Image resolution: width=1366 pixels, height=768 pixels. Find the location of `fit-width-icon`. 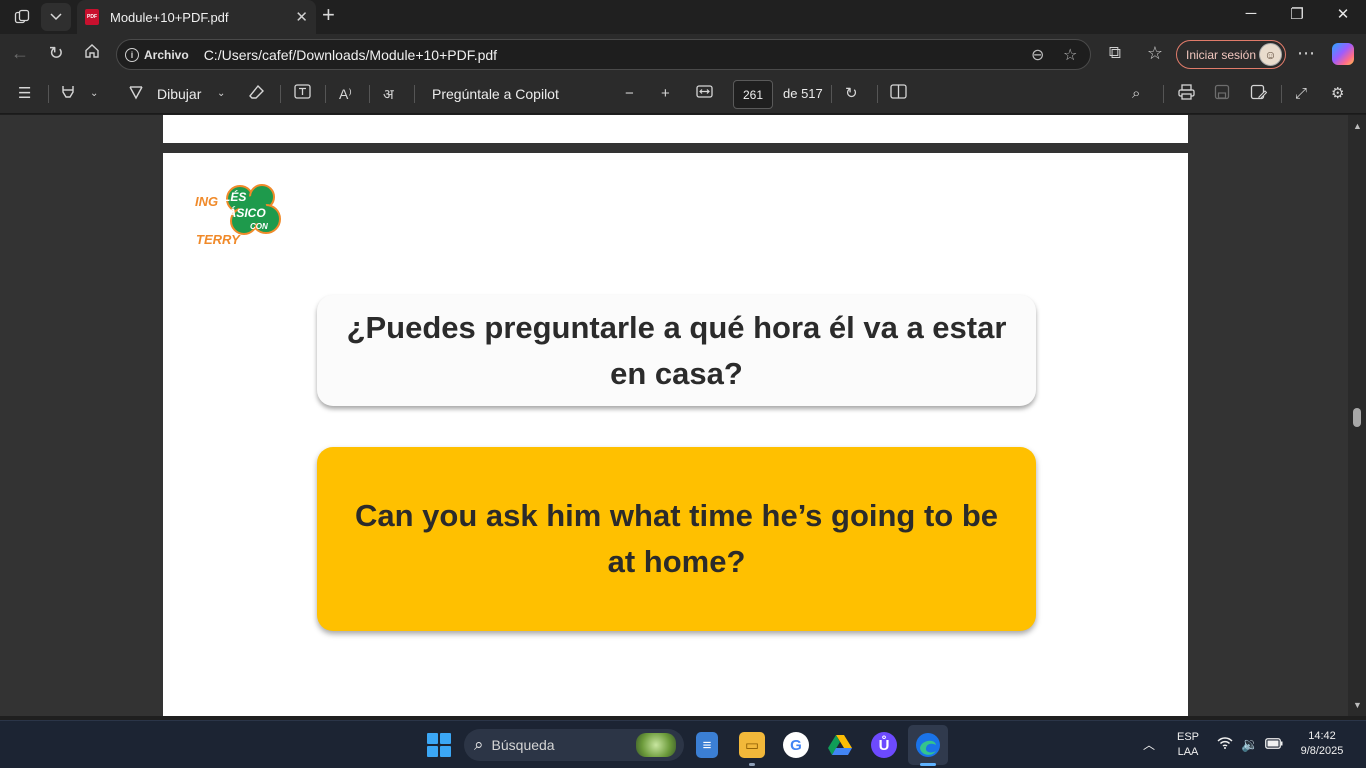

fit-width-icon is located at coordinates (704, 94).